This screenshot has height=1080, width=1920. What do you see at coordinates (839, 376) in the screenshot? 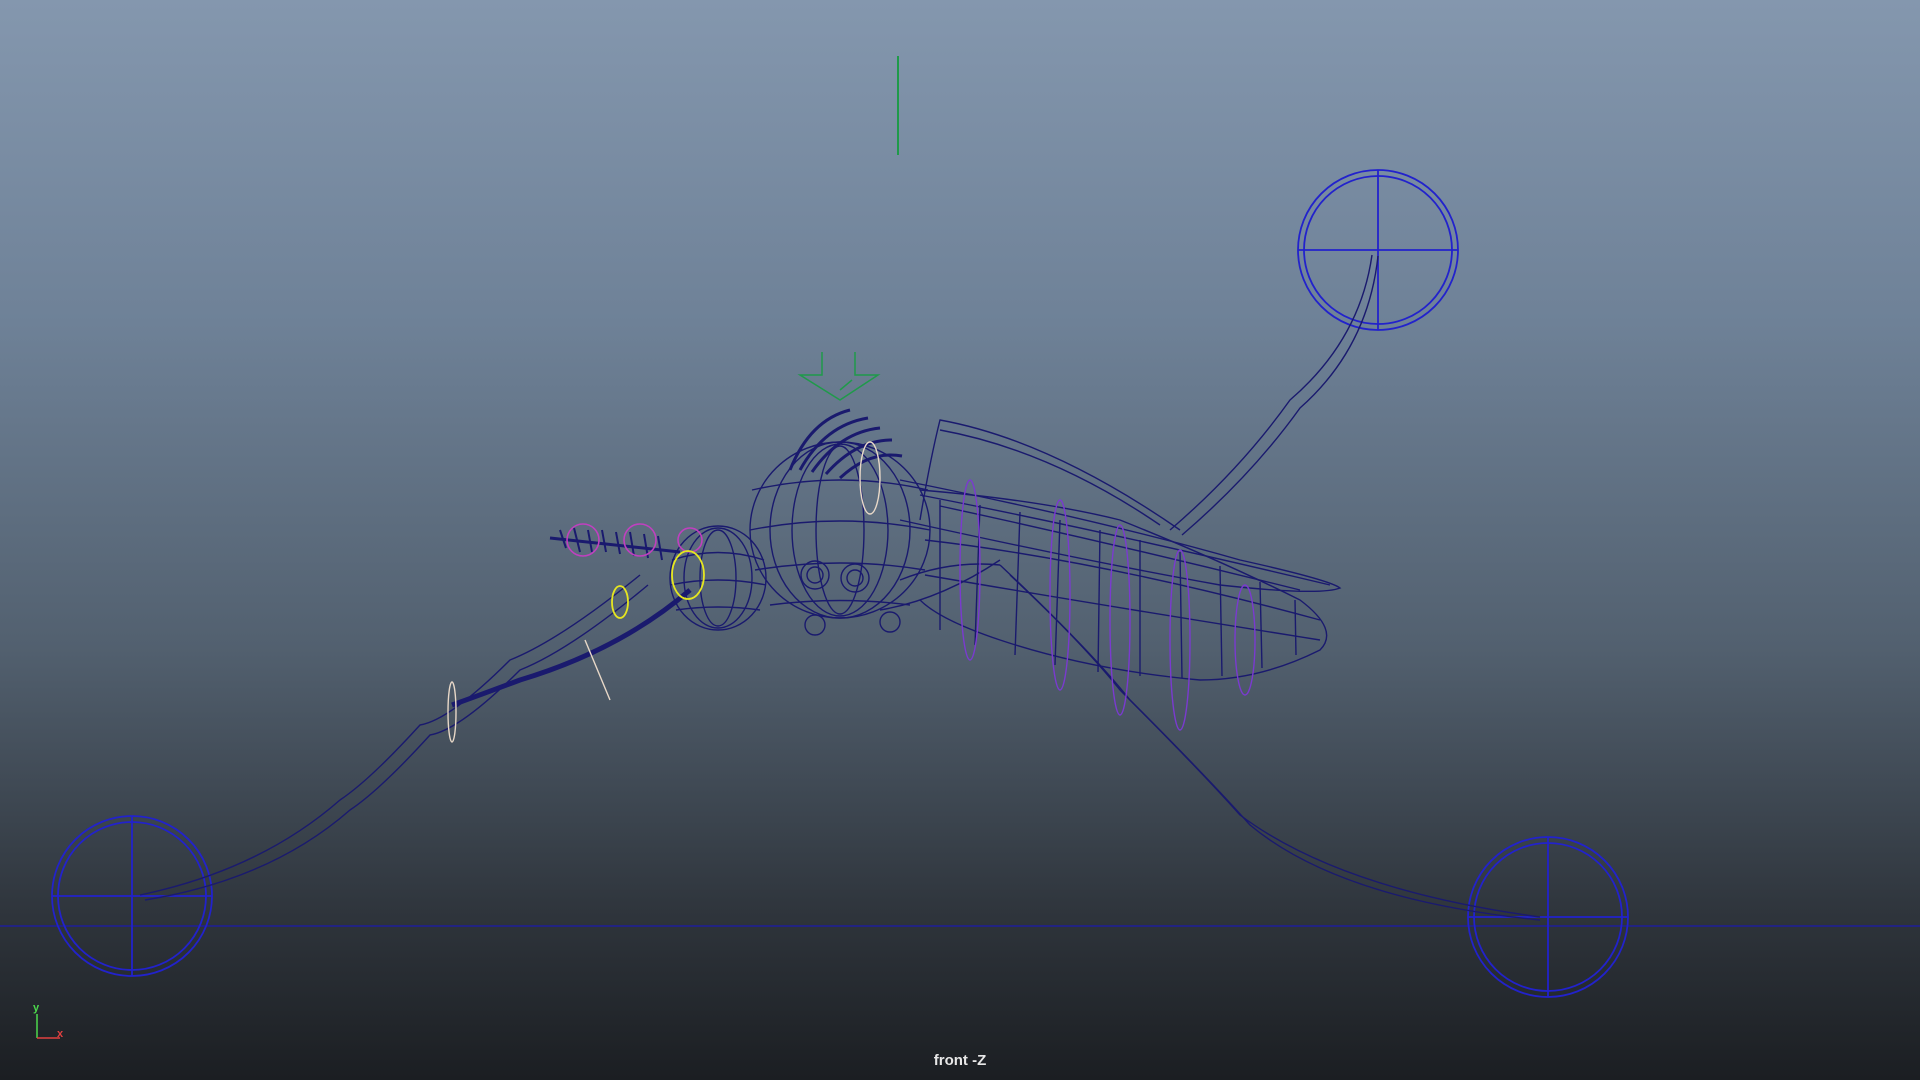
I see `arrow-locator-icon` at bounding box center [839, 376].